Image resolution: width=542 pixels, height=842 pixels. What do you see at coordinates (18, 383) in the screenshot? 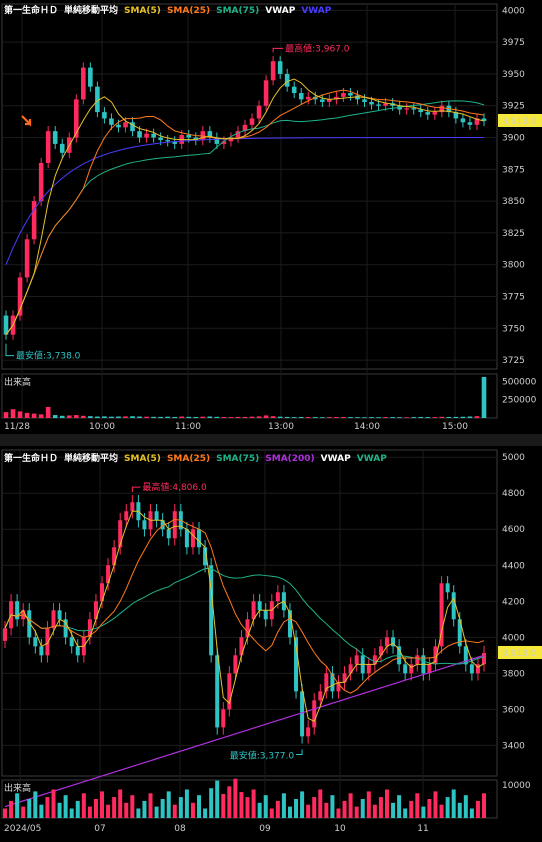
I see `volume-label: 出来高` at bounding box center [18, 383].